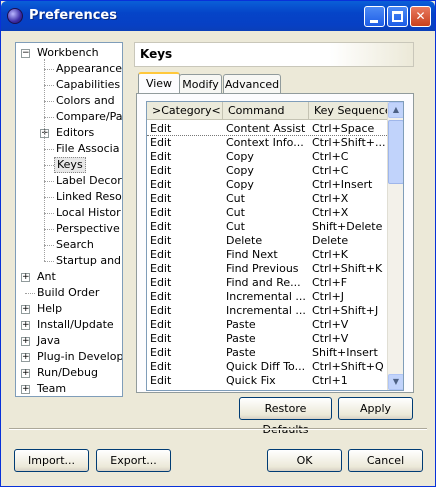 Image resolution: width=436 pixels, height=487 pixels. Describe the element at coordinates (69, 165) in the screenshot. I see `tree-item: Keys` at that location.